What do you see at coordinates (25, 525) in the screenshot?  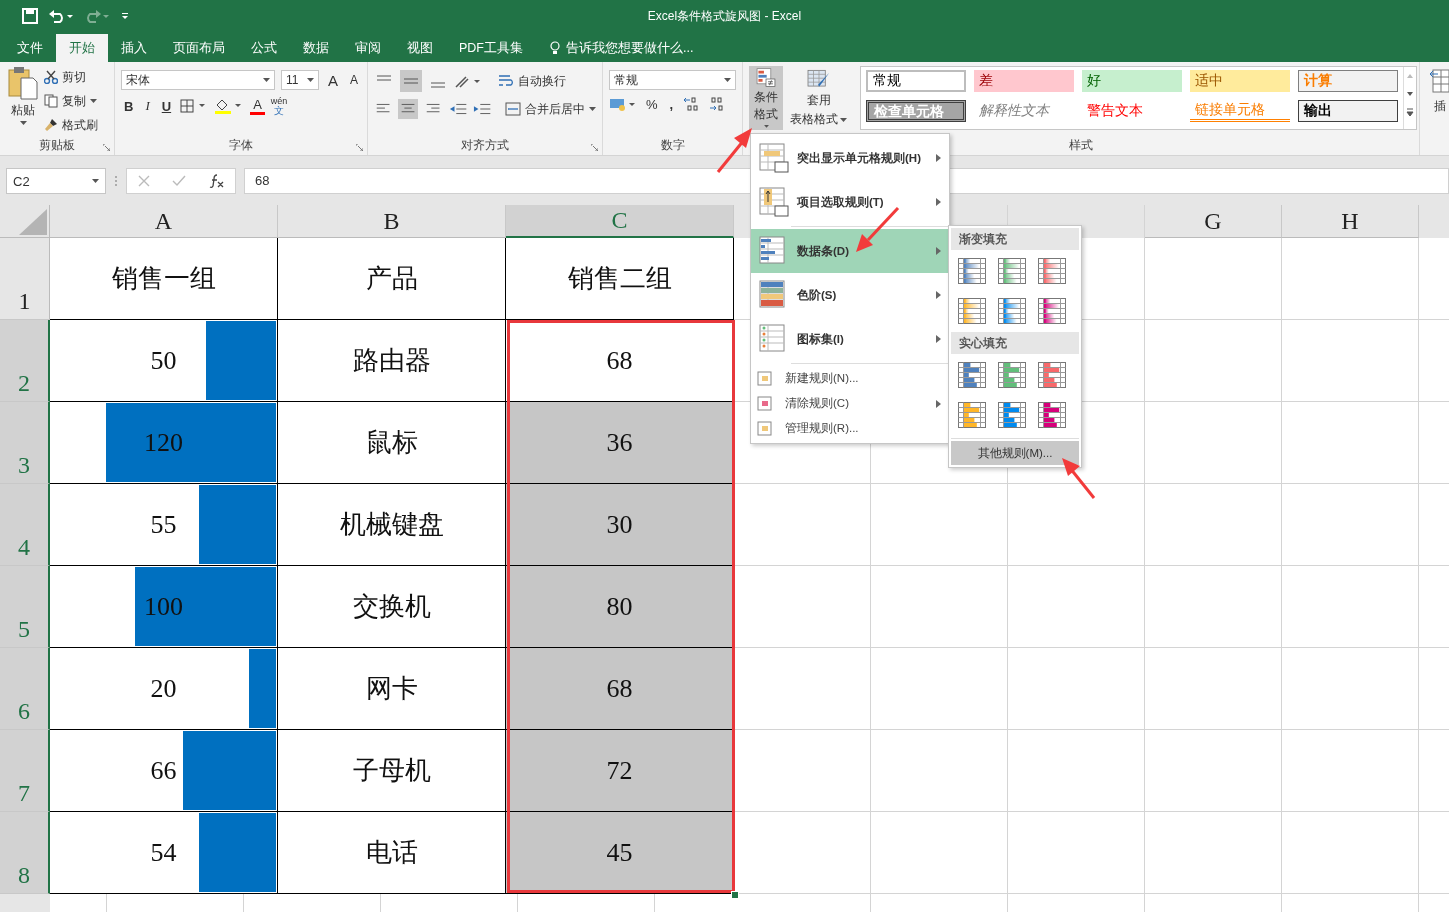 I see `row-header: 4` at bounding box center [25, 525].